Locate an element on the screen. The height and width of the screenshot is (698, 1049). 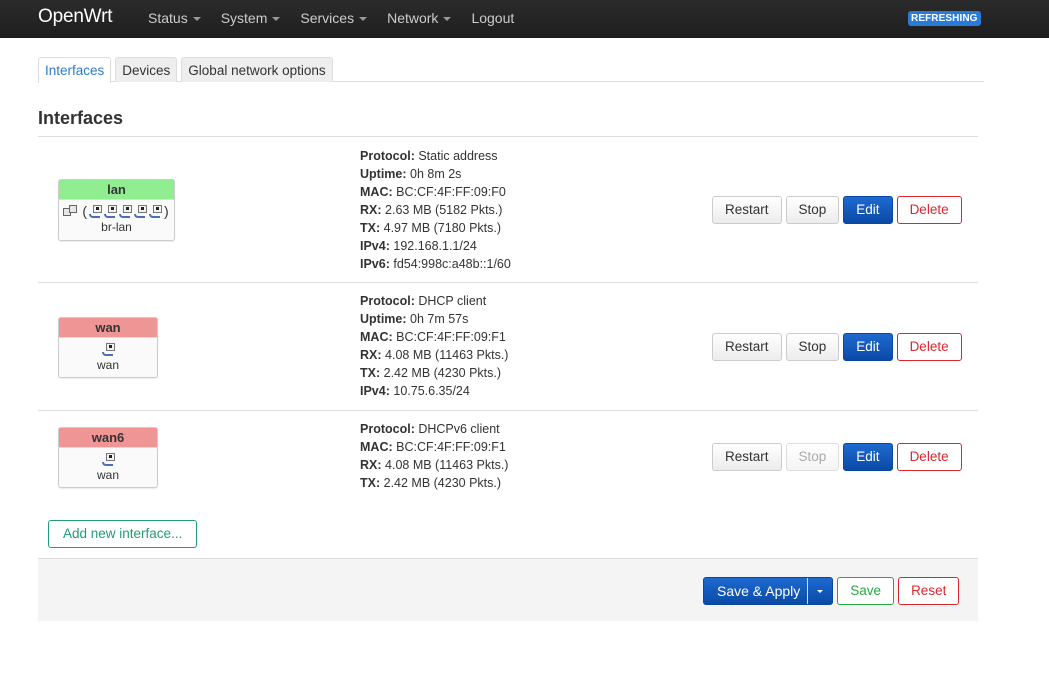
paren-open: ( is located at coordinates (84, 211).